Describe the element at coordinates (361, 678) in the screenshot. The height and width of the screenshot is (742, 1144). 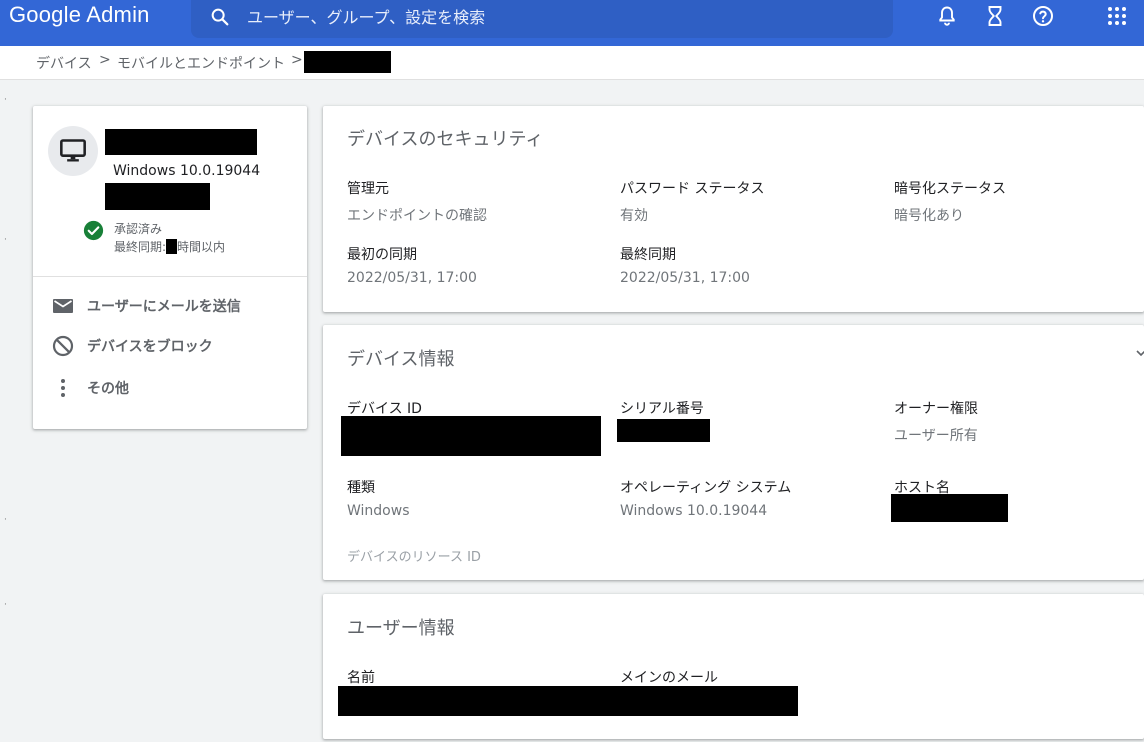
I see `field-label: 名前` at that location.